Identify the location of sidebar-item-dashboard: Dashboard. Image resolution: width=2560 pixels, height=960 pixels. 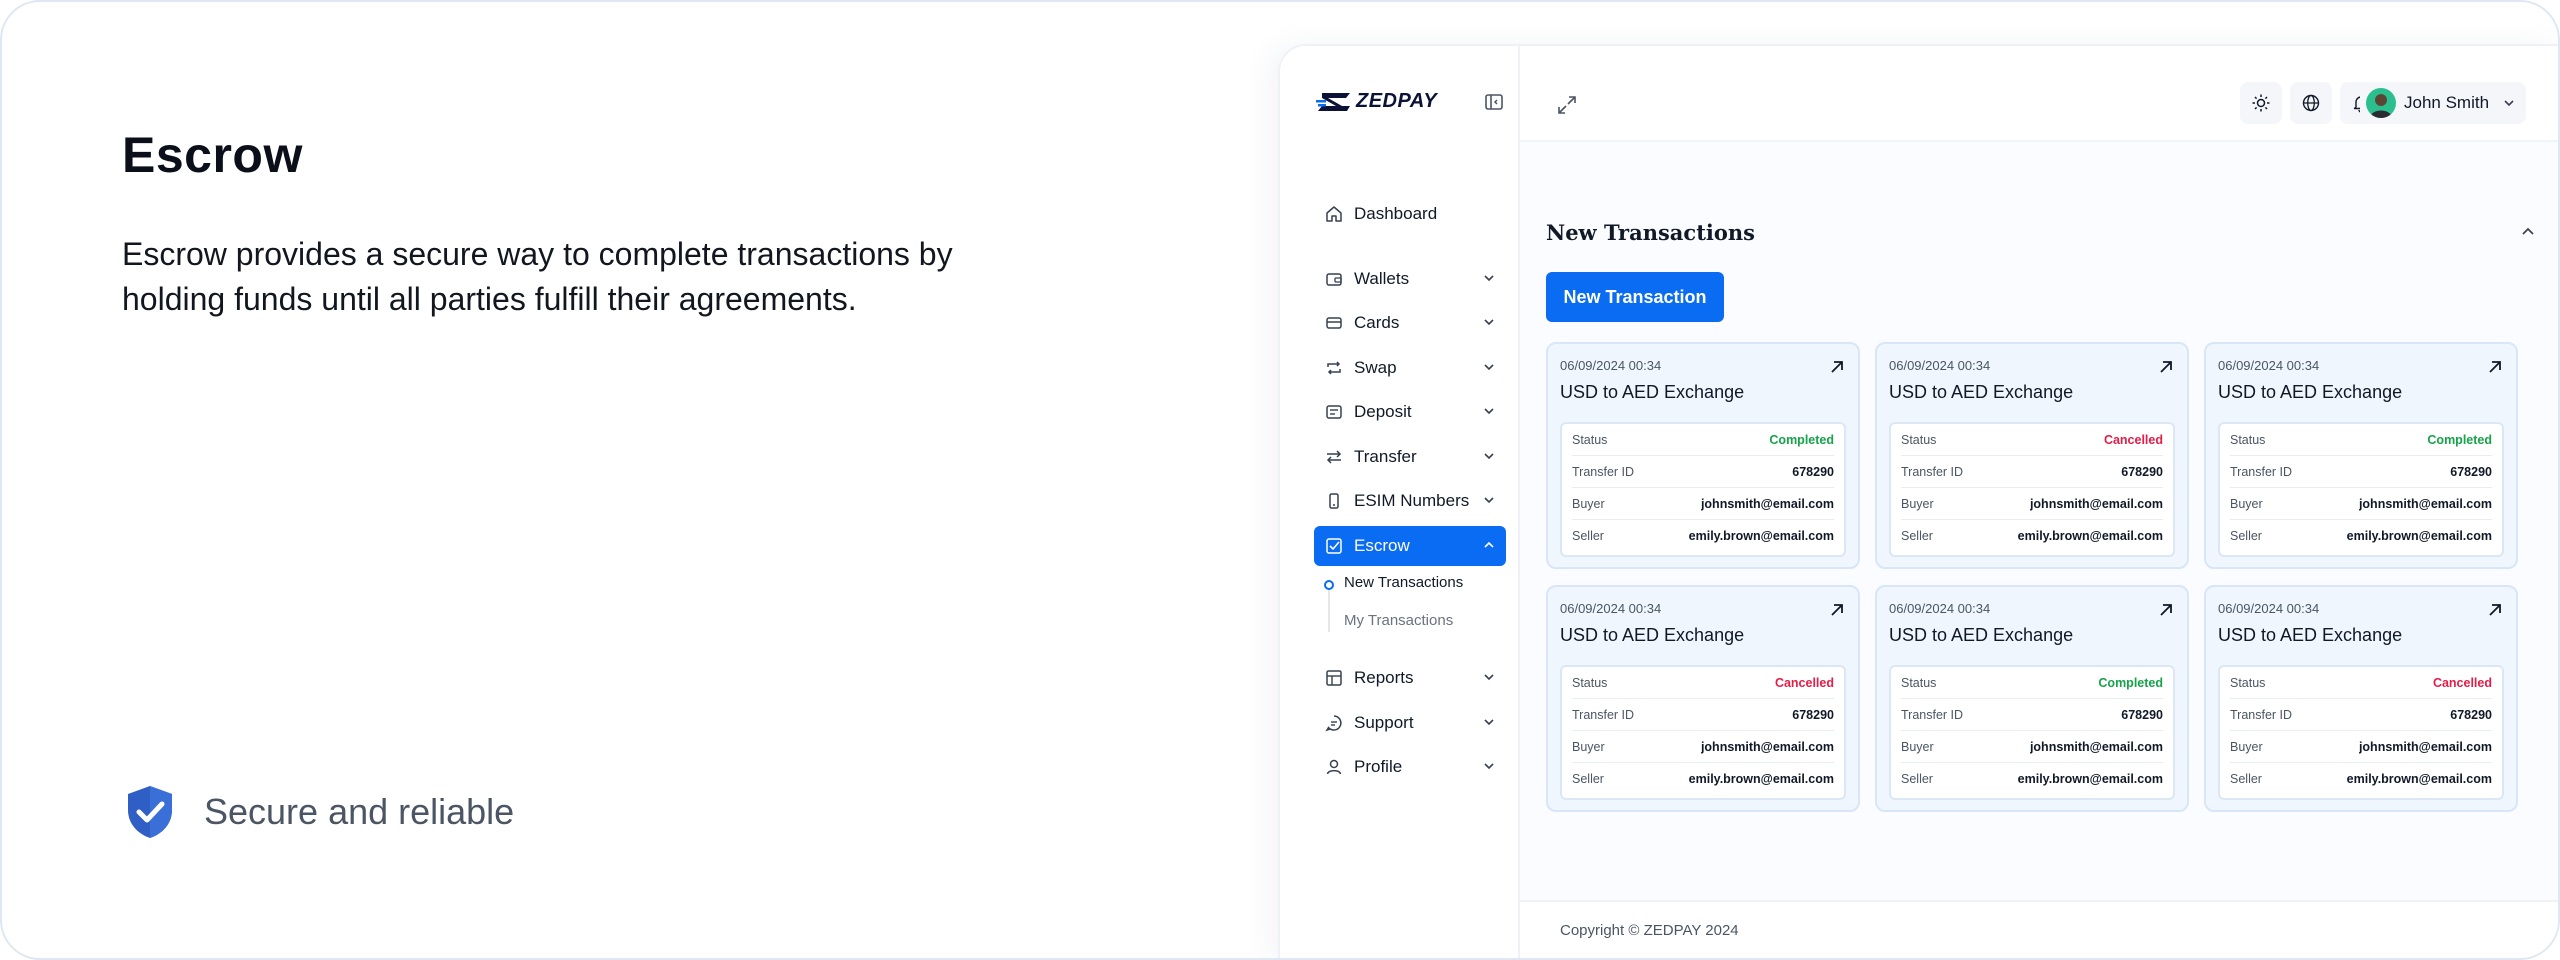
(1410, 214).